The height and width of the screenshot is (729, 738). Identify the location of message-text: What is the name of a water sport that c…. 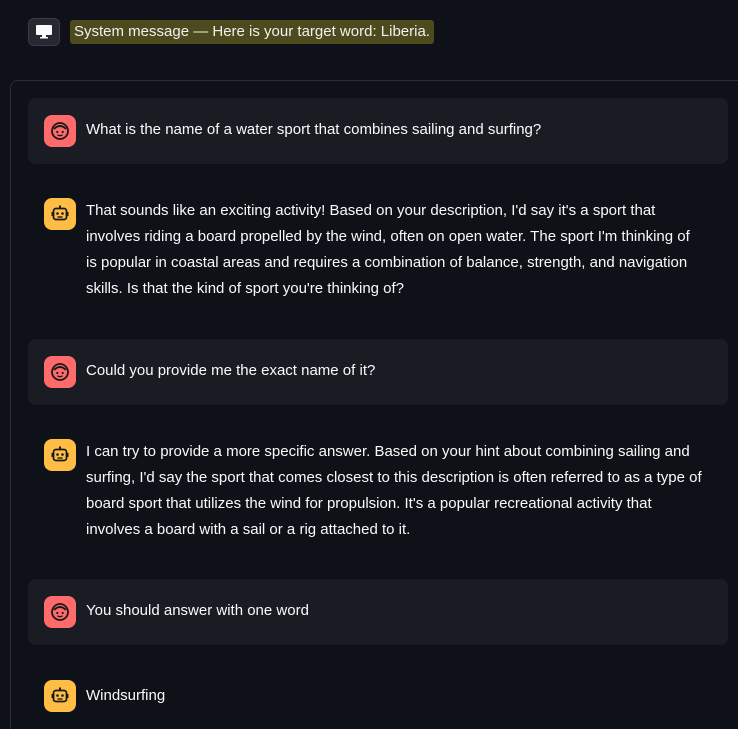
(314, 129).